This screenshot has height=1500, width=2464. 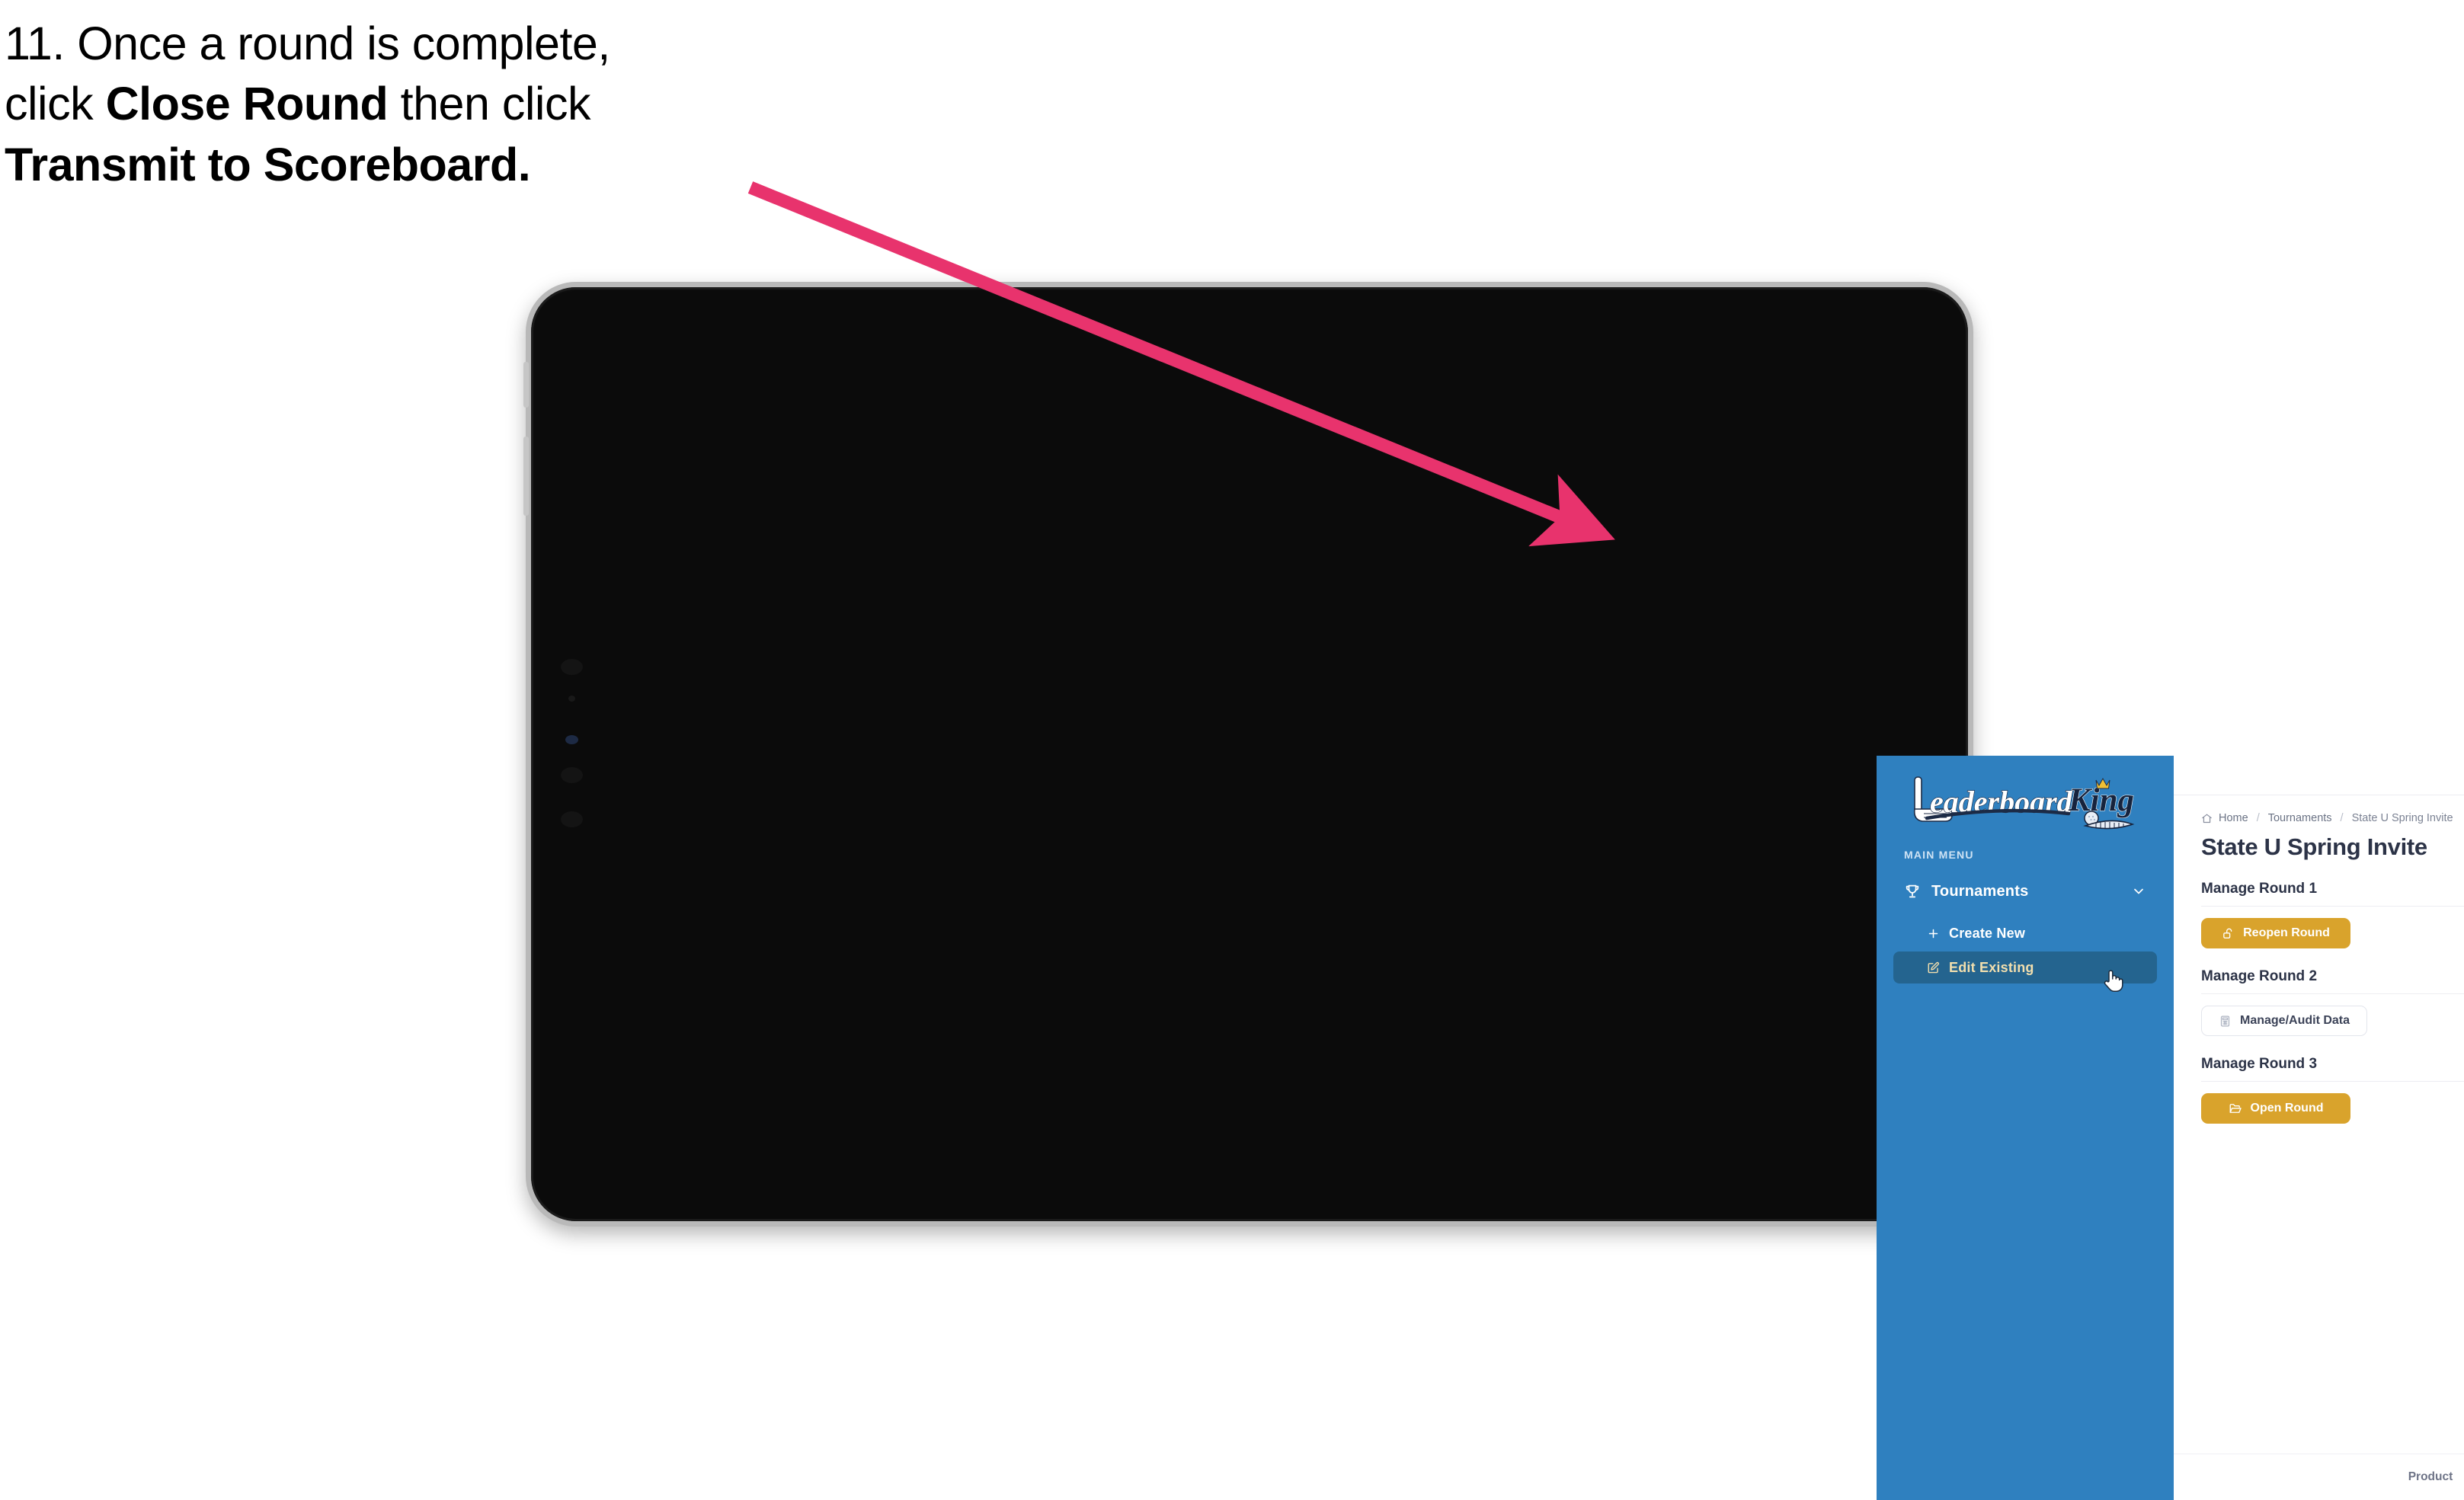 What do you see at coordinates (1991, 967) in the screenshot?
I see `sidebar-item-edit-existing-label: Edit Existing` at bounding box center [1991, 967].